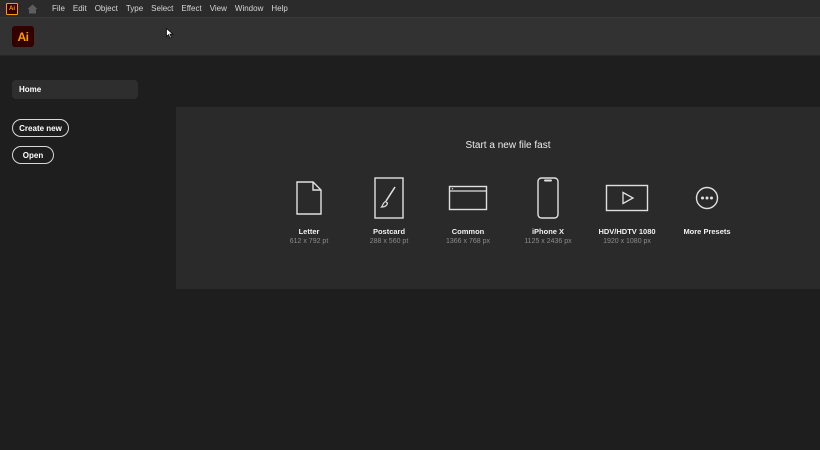 The height and width of the screenshot is (450, 820). What do you see at coordinates (106, 8) in the screenshot?
I see `menu-object: Object` at bounding box center [106, 8].